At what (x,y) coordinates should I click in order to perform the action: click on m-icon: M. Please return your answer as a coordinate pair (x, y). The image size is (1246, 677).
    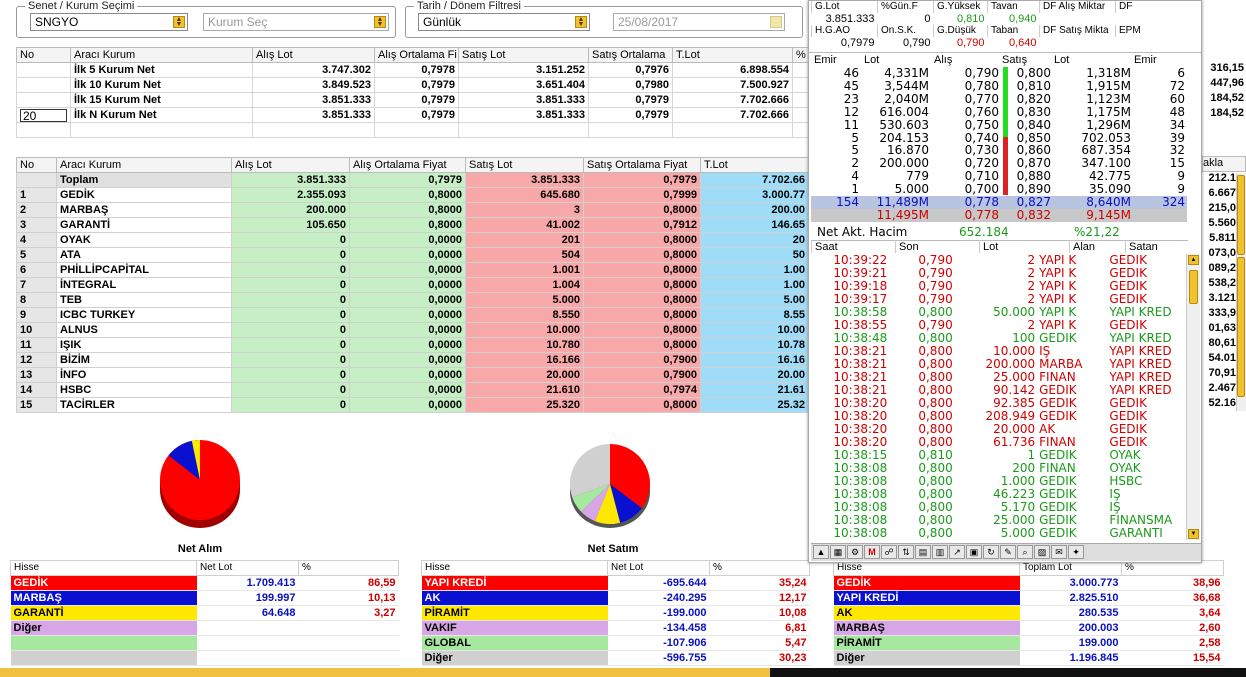
    Looking at the image, I should click on (872, 552).